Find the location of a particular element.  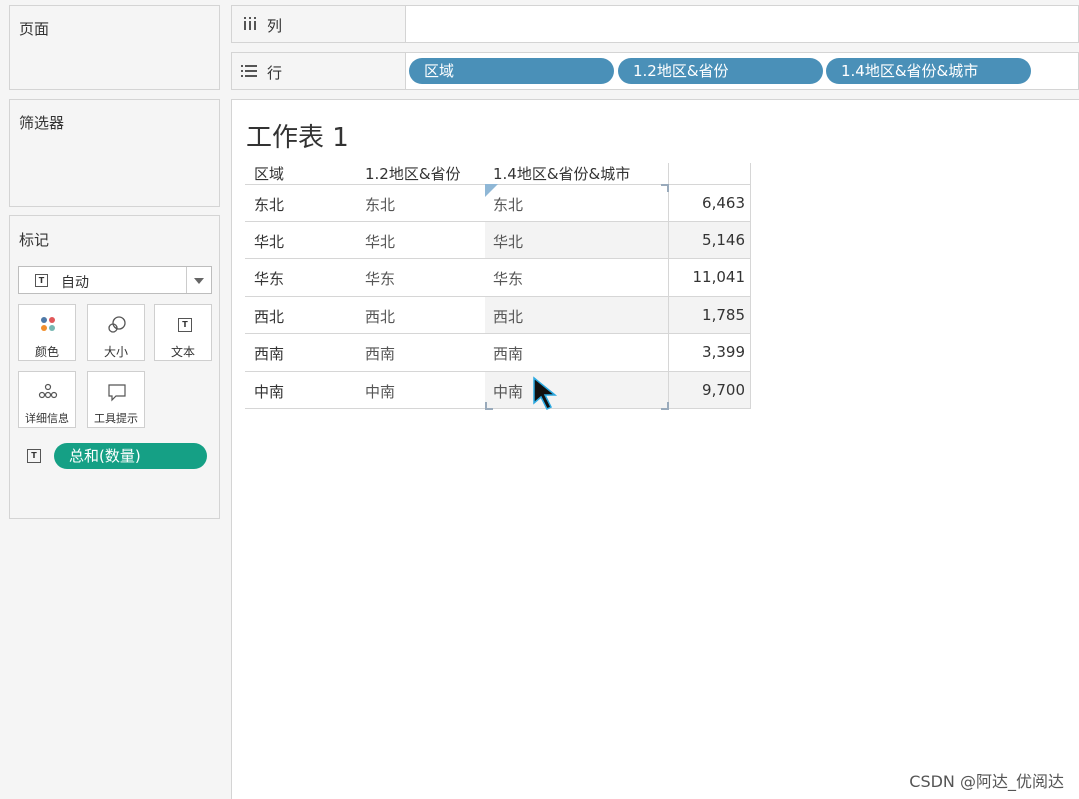

text-mark-icon: T is located at coordinates (41, 280).